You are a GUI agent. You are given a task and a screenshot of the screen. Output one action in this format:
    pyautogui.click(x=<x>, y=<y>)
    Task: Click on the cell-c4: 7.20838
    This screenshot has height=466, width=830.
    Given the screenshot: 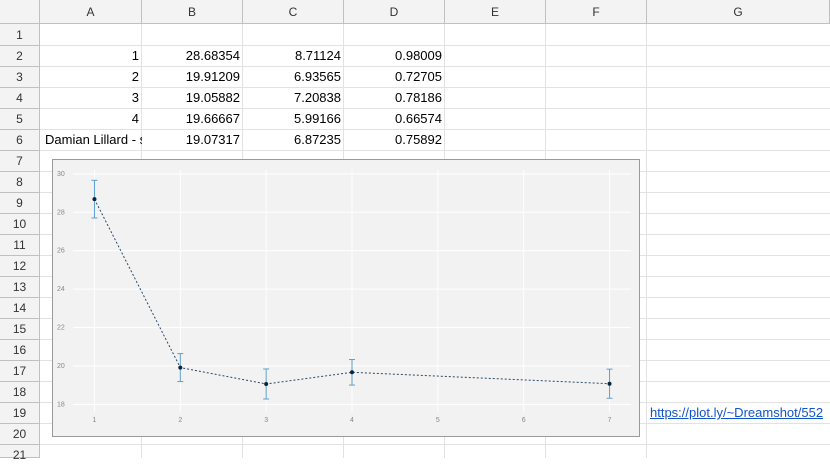 What is the action you would take?
    pyautogui.click(x=293, y=98)
    